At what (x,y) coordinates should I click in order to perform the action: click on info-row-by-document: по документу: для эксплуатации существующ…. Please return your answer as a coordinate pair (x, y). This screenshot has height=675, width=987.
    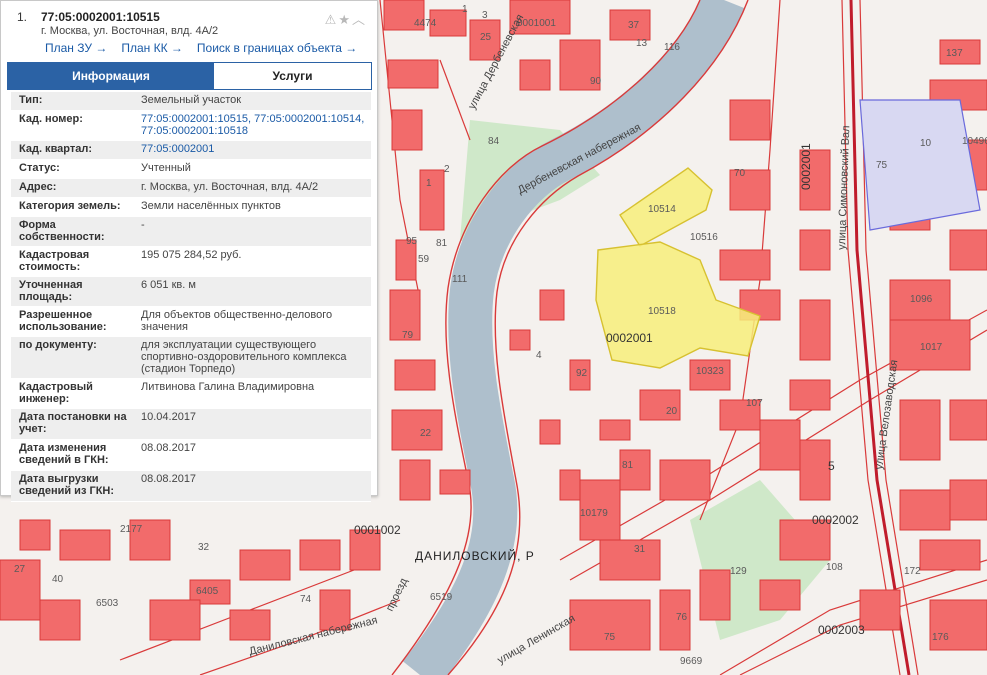
    Looking at the image, I should click on (191, 358).